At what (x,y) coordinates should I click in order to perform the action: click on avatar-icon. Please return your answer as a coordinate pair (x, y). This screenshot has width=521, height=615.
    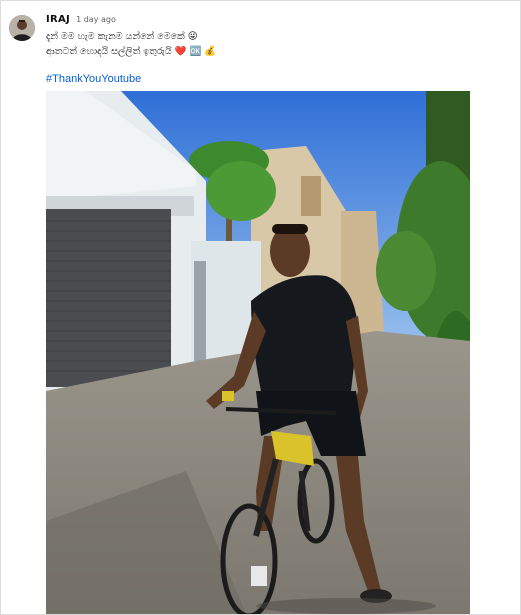
    Looking at the image, I should click on (22, 28).